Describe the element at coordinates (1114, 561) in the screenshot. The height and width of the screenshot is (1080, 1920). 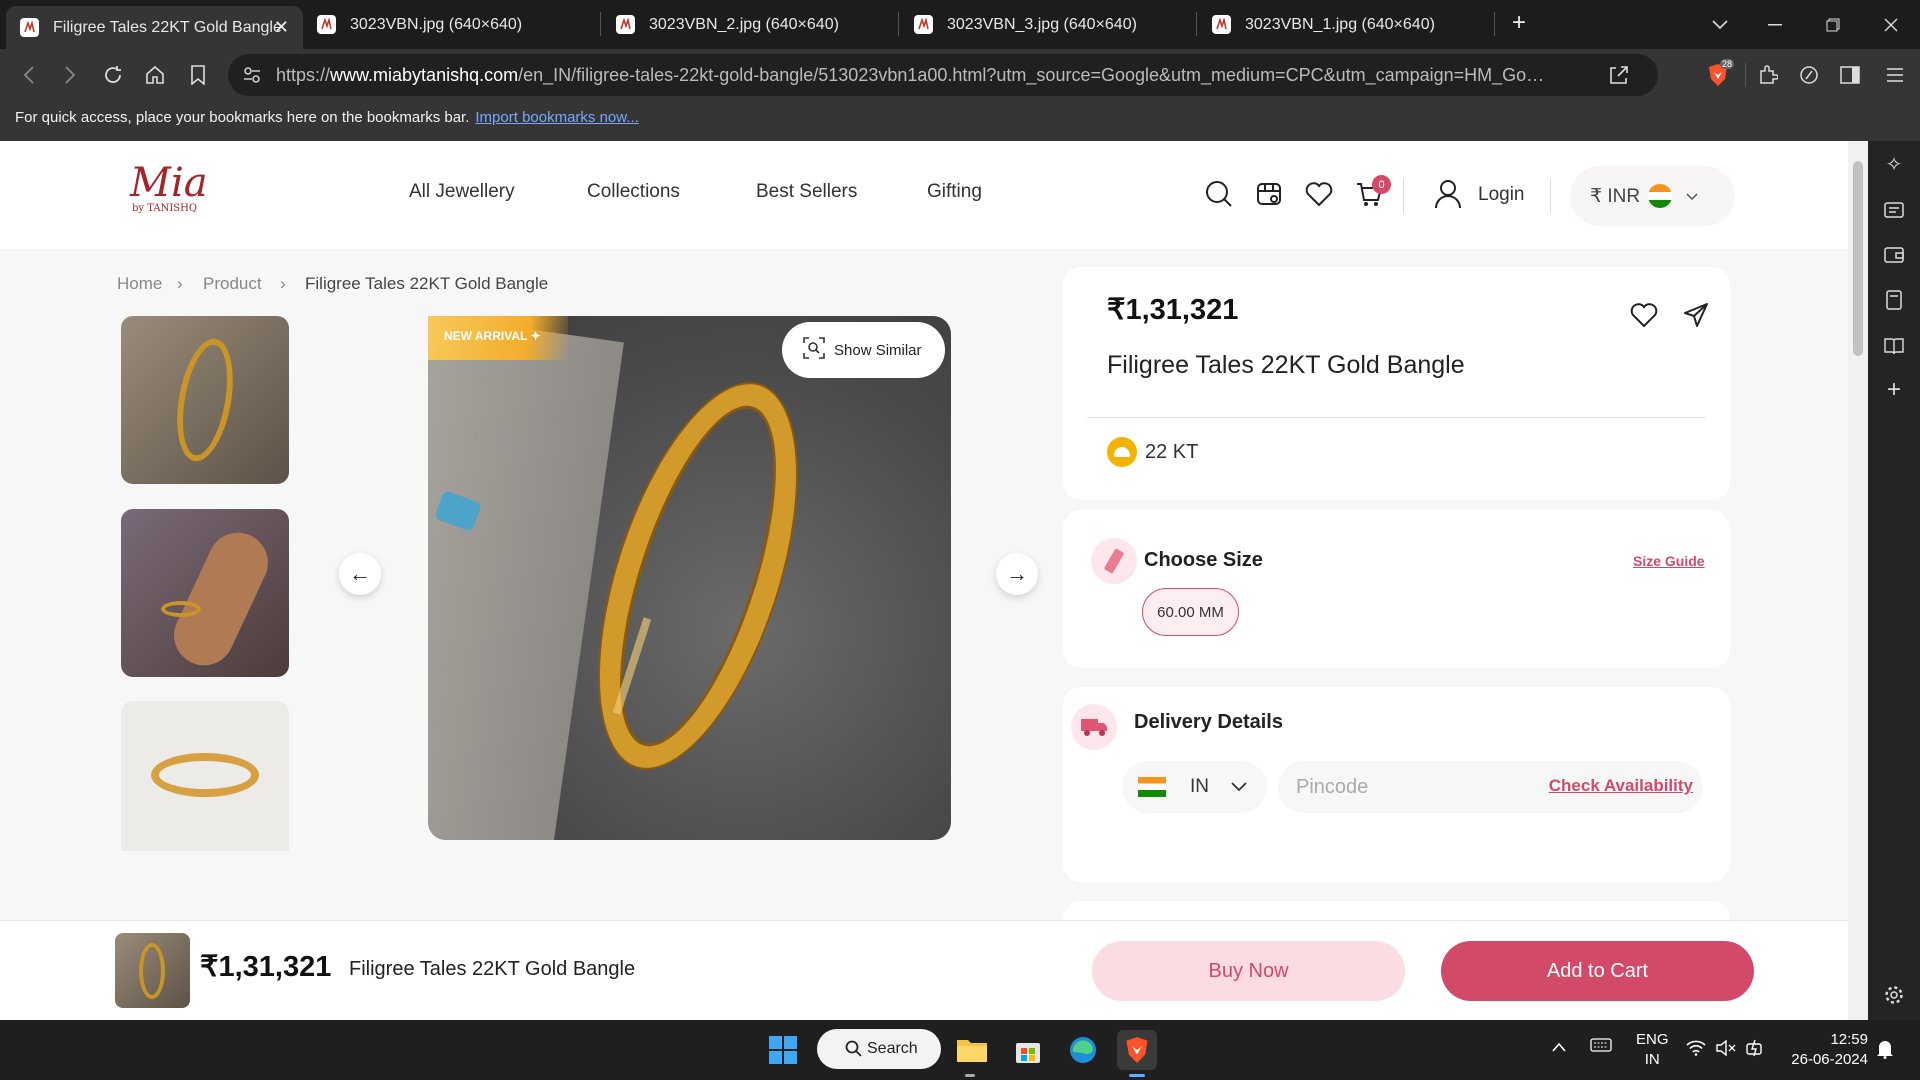
I see `ruler-icon` at that location.